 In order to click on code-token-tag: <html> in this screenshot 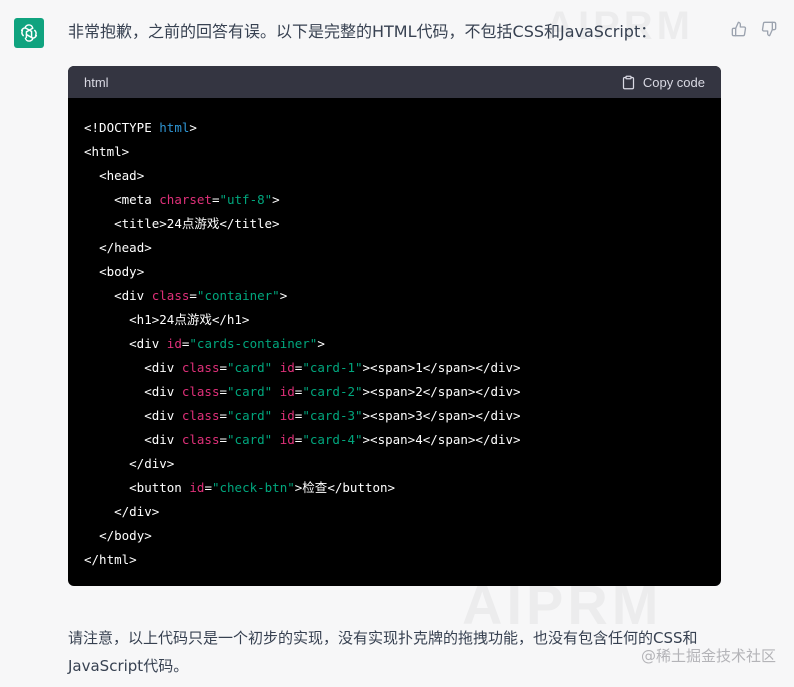, I will do `click(107, 151)`.